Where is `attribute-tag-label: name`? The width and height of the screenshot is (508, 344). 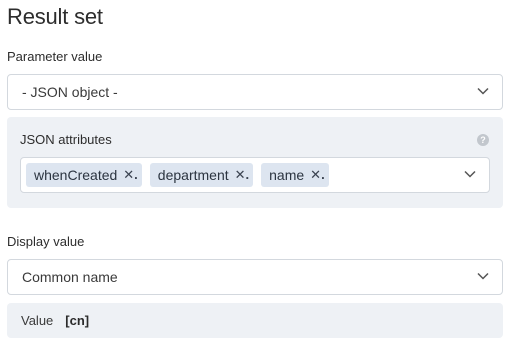
attribute-tag-label: name is located at coordinates (287, 175).